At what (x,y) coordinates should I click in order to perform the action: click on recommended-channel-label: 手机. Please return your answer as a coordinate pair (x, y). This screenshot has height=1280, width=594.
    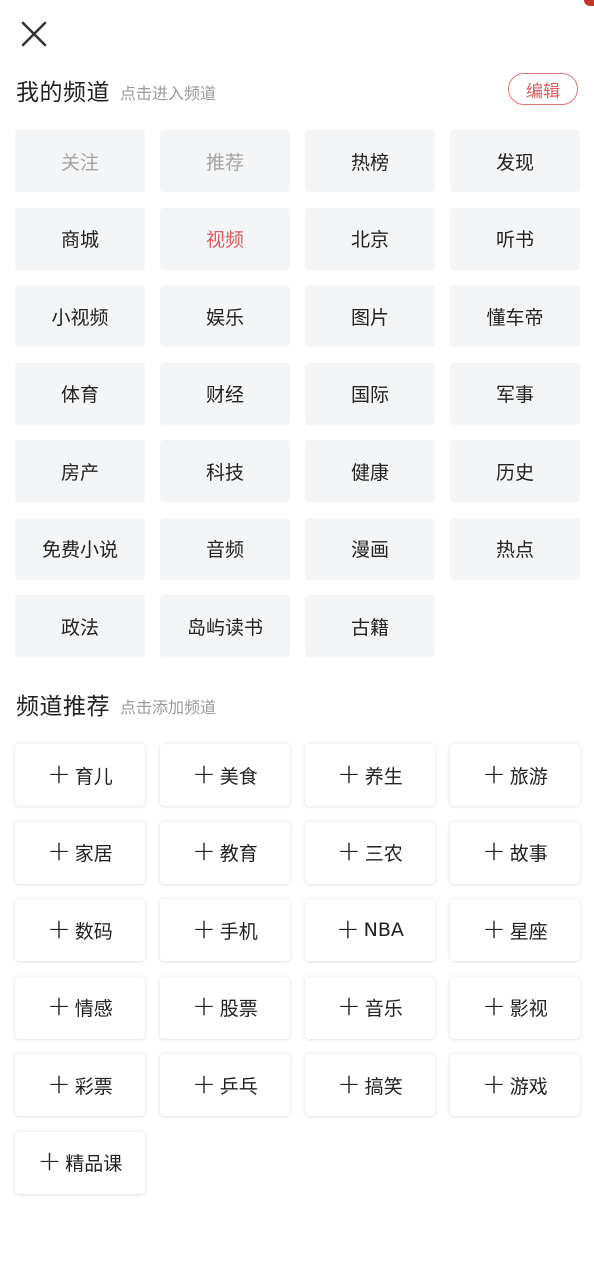
    Looking at the image, I should click on (238, 931).